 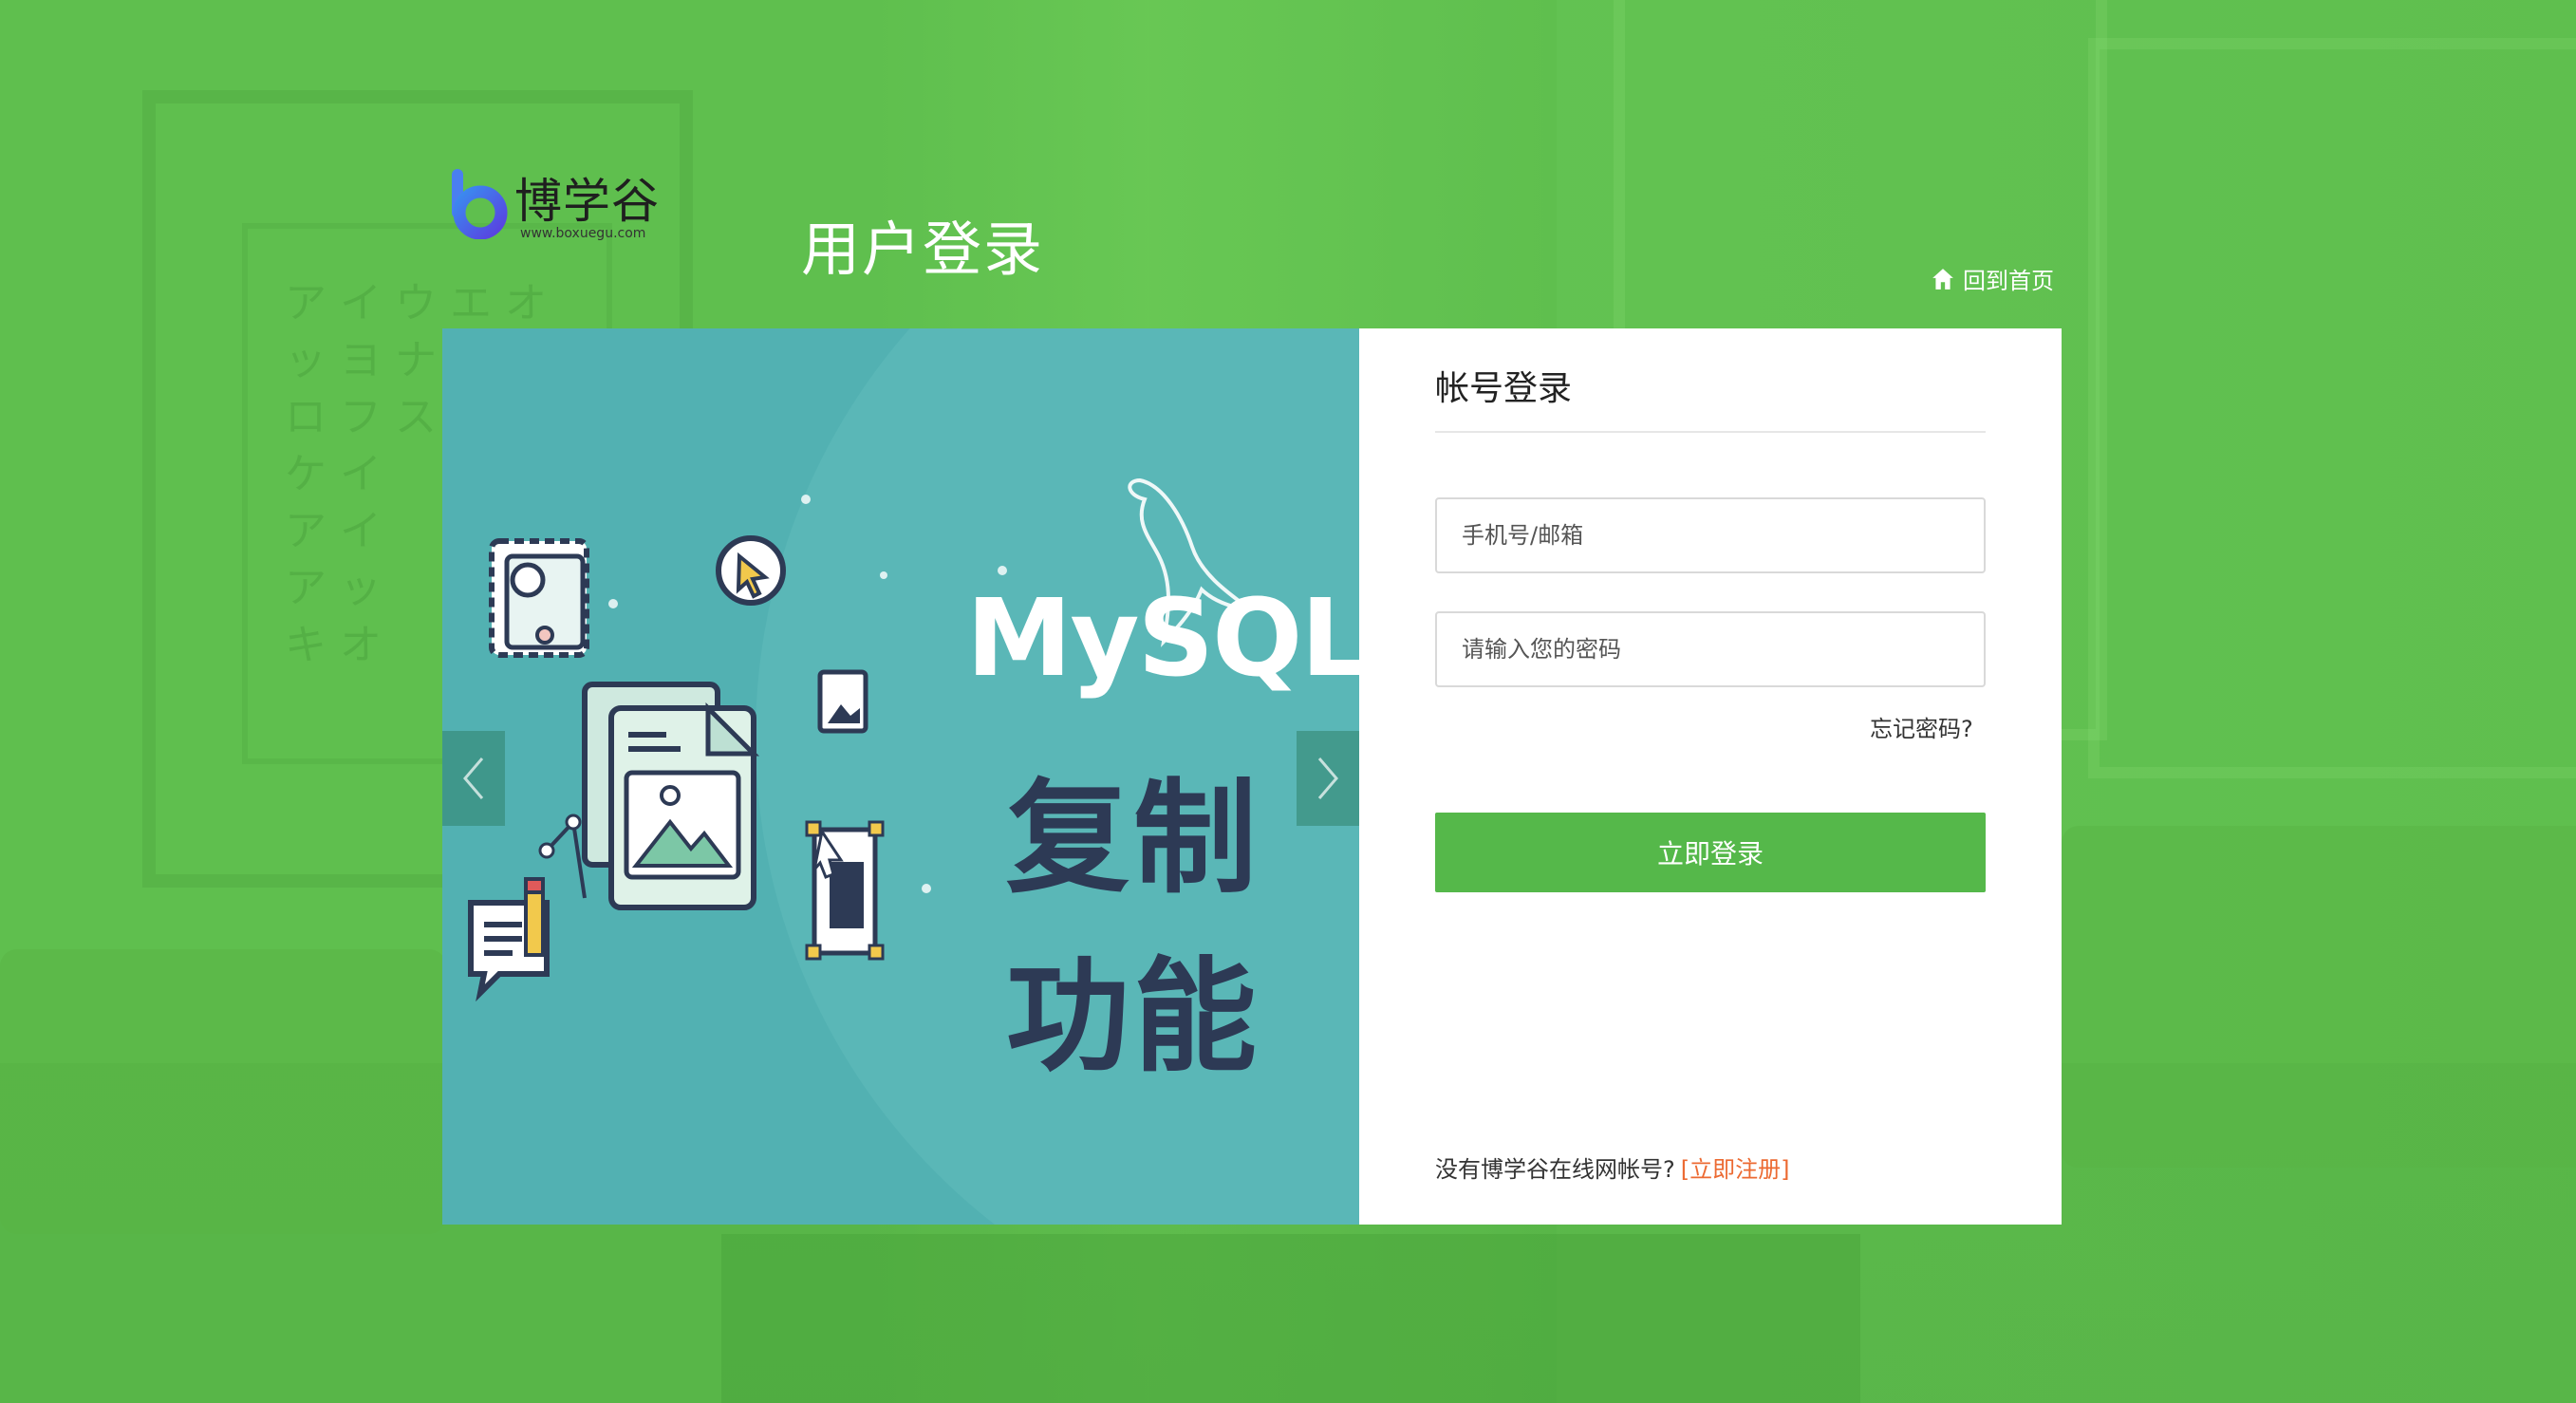 I want to click on password-input, so click(x=1711, y=649).